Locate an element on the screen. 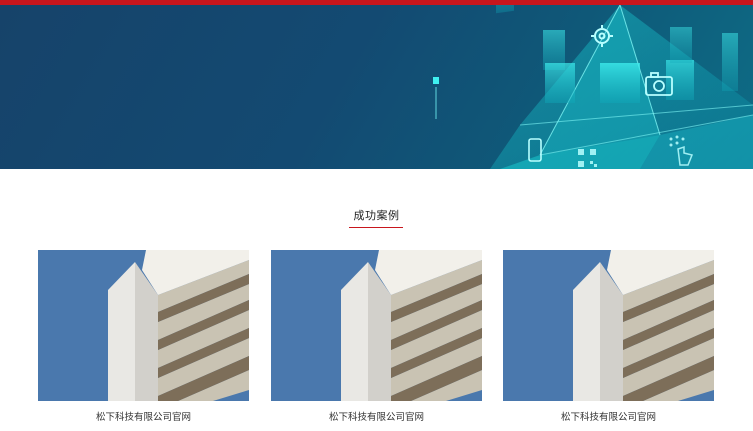  section-title: 成功案例 is located at coordinates (376, 215).